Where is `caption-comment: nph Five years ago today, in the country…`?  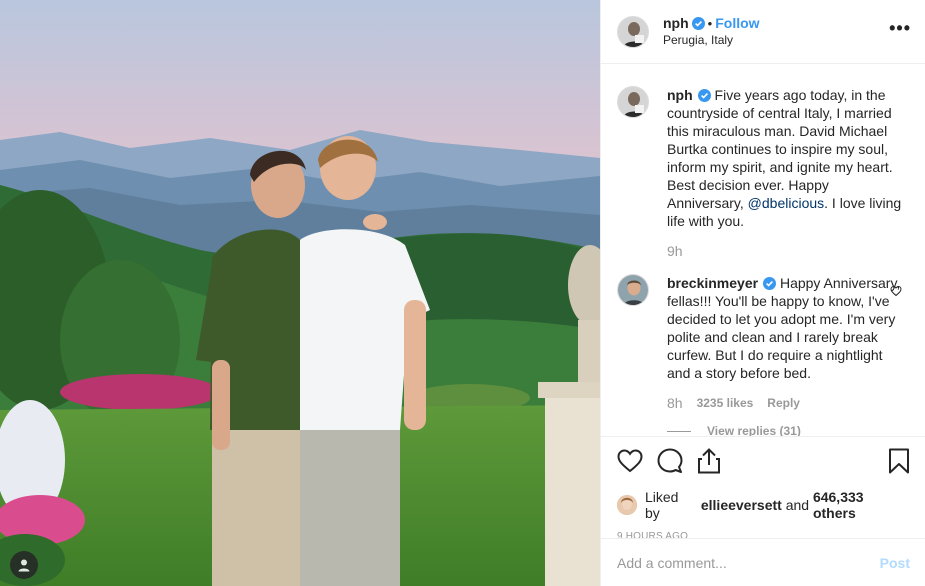
caption-comment: nph Five years ago today, in the country… is located at coordinates (763, 173).